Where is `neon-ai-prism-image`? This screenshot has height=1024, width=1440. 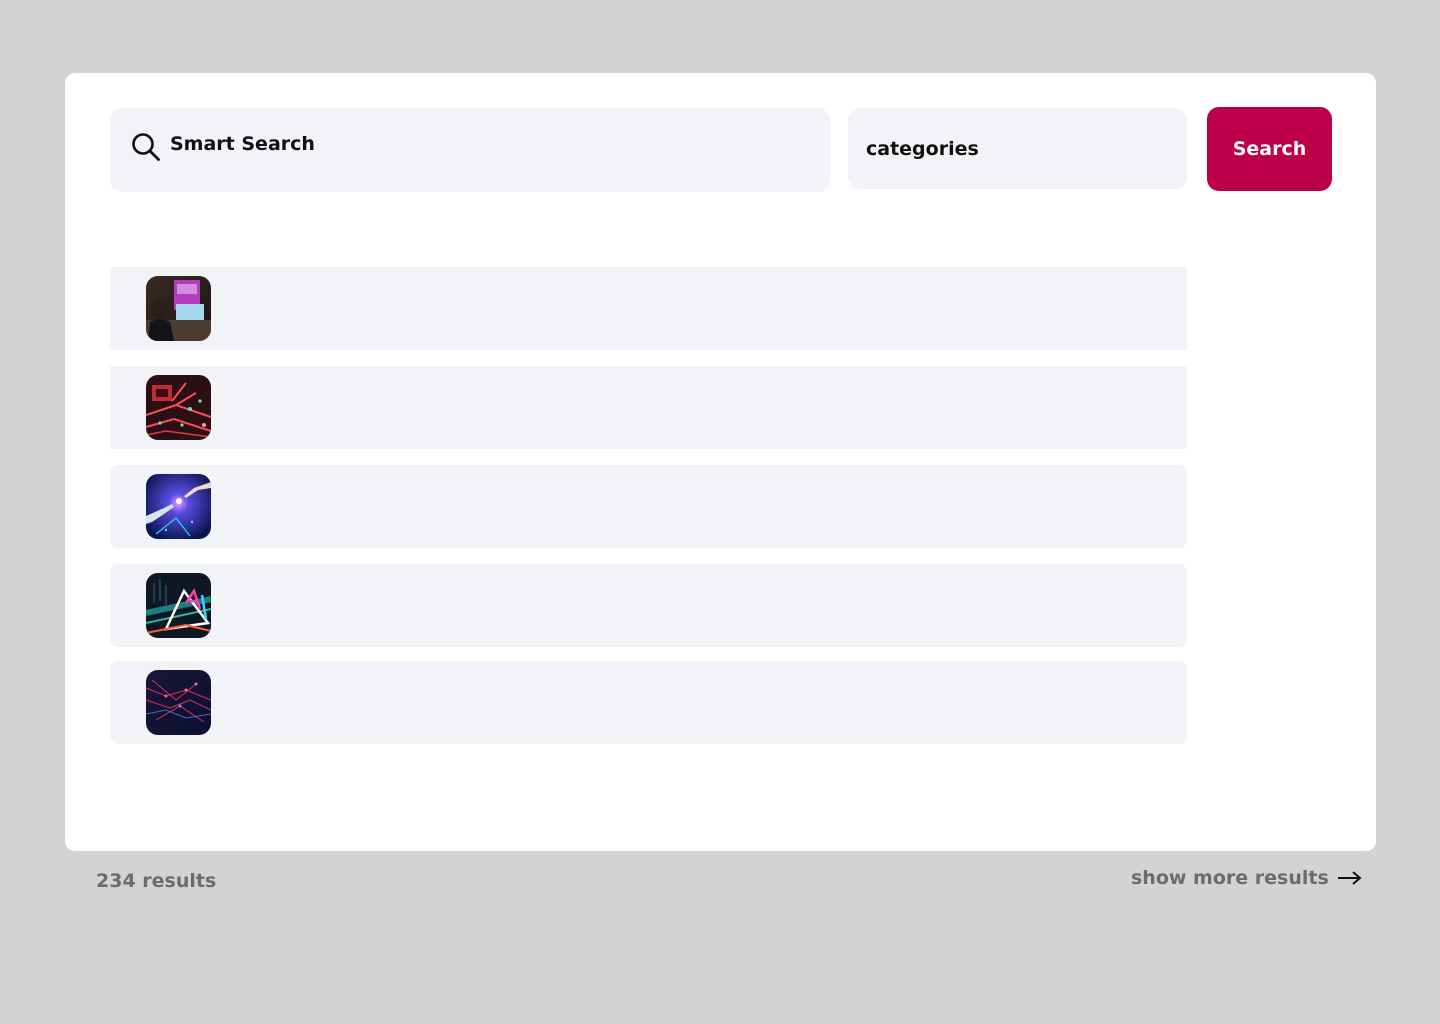
neon-ai-prism-image is located at coordinates (178, 605).